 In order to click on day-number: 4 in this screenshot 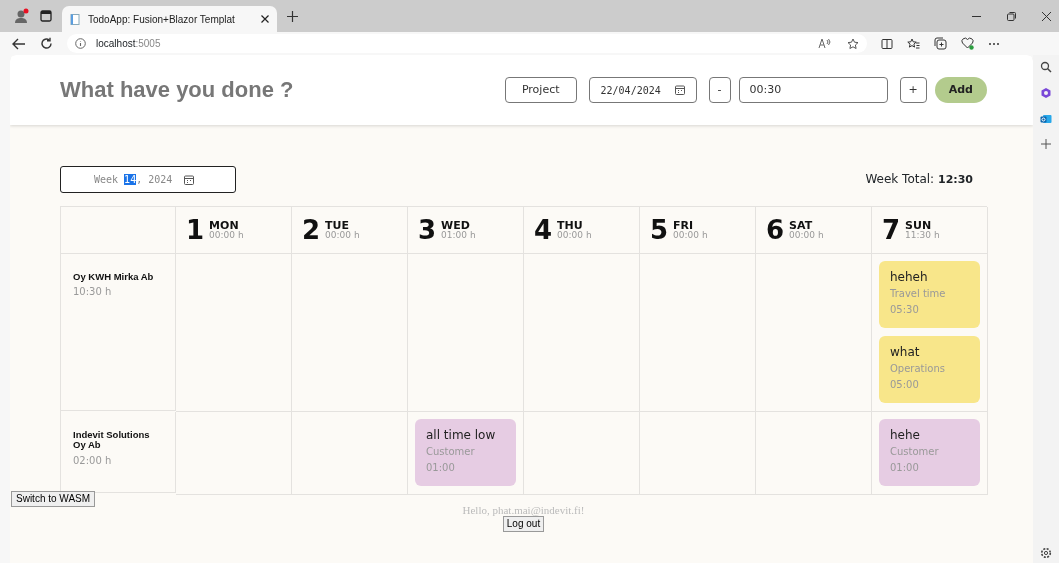, I will do `click(543, 230)`.